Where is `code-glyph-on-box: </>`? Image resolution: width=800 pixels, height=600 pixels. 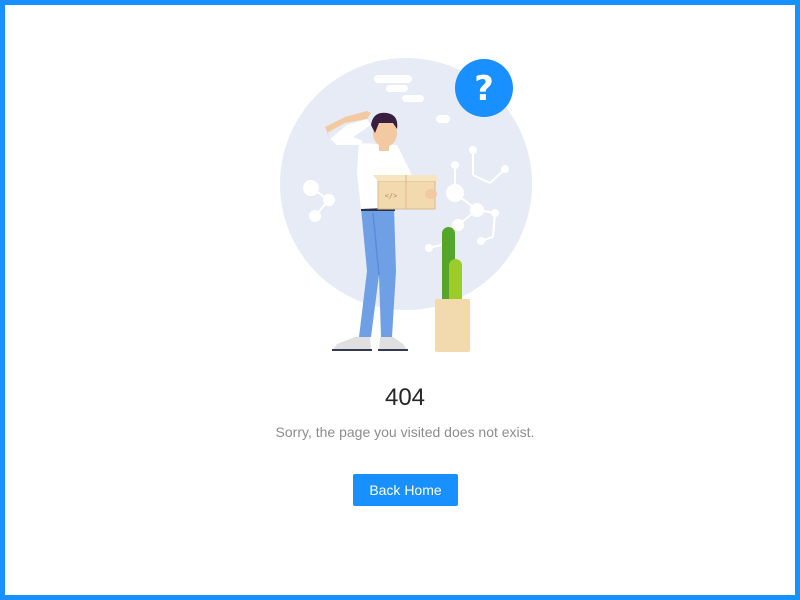 code-glyph-on-box: </> is located at coordinates (391, 196).